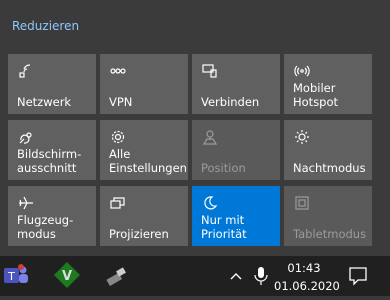 The image size is (390, 300). What do you see at coordinates (236, 84) in the screenshot?
I see `tile-verbinden: Verbinden` at bounding box center [236, 84].